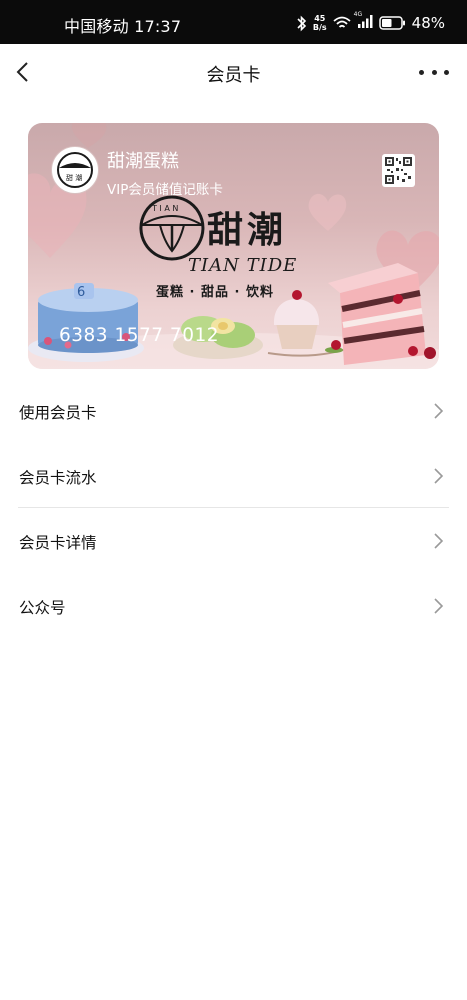  Describe the element at coordinates (81, 292) in the screenshot. I see `cake-topper-number: 6` at that location.